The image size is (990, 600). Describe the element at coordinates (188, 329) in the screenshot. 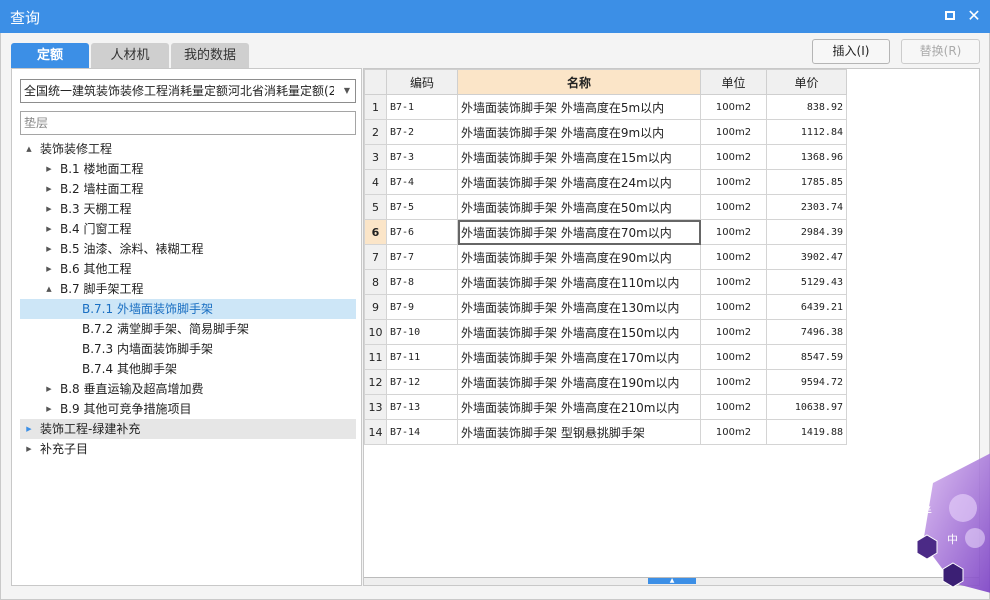

I see `tree-node: B.7.2 满堂脚手架、简易脚手架` at that location.